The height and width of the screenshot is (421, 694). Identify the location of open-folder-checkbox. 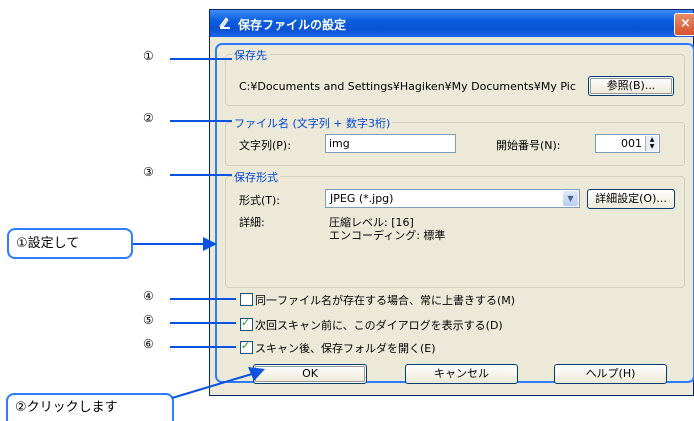
(246, 346).